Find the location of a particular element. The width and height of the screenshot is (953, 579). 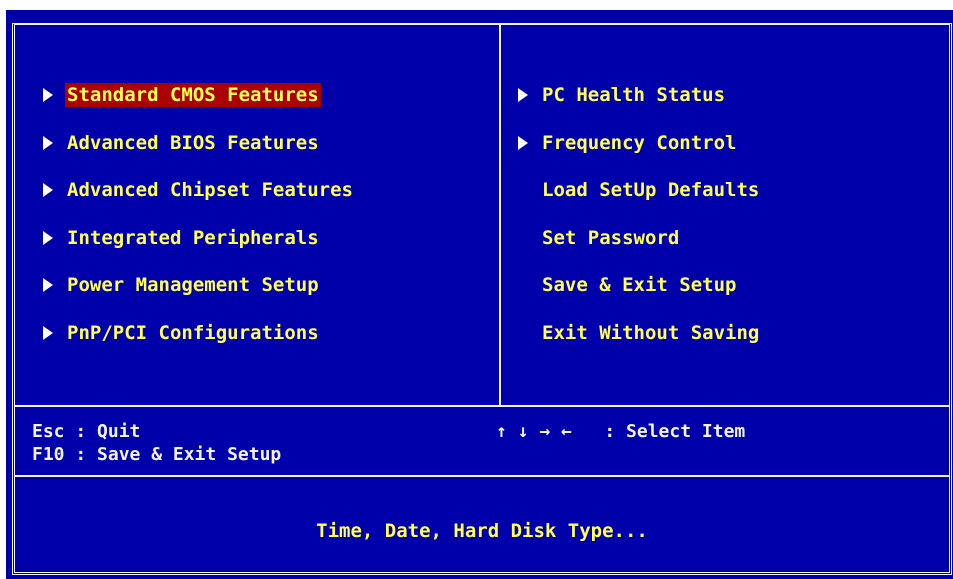

menu-item-standard-cmos-features: Standard CMOS Features is located at coordinates (199, 95).